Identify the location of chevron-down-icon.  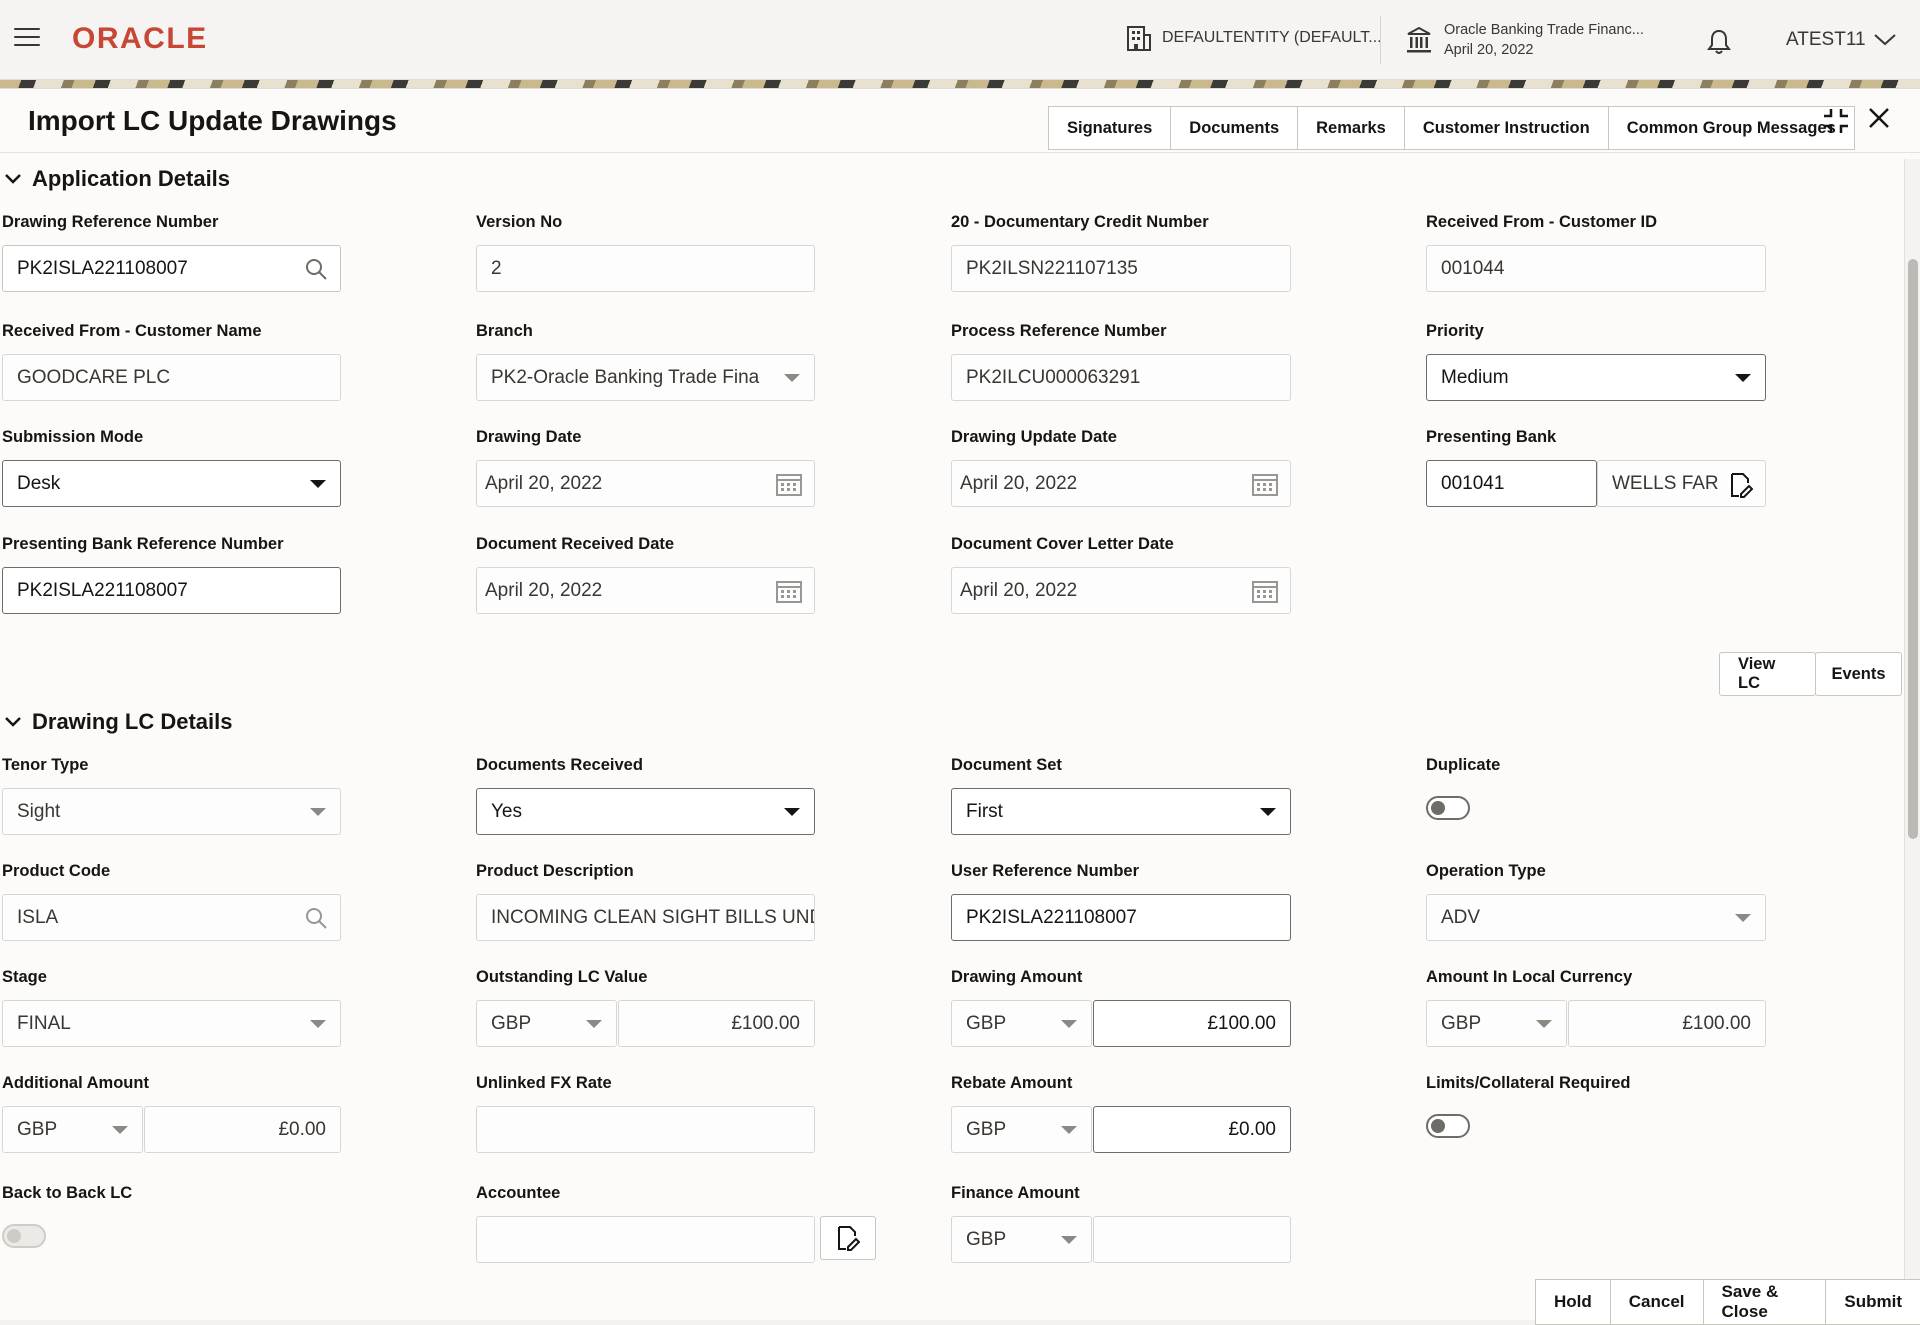
(13, 722).